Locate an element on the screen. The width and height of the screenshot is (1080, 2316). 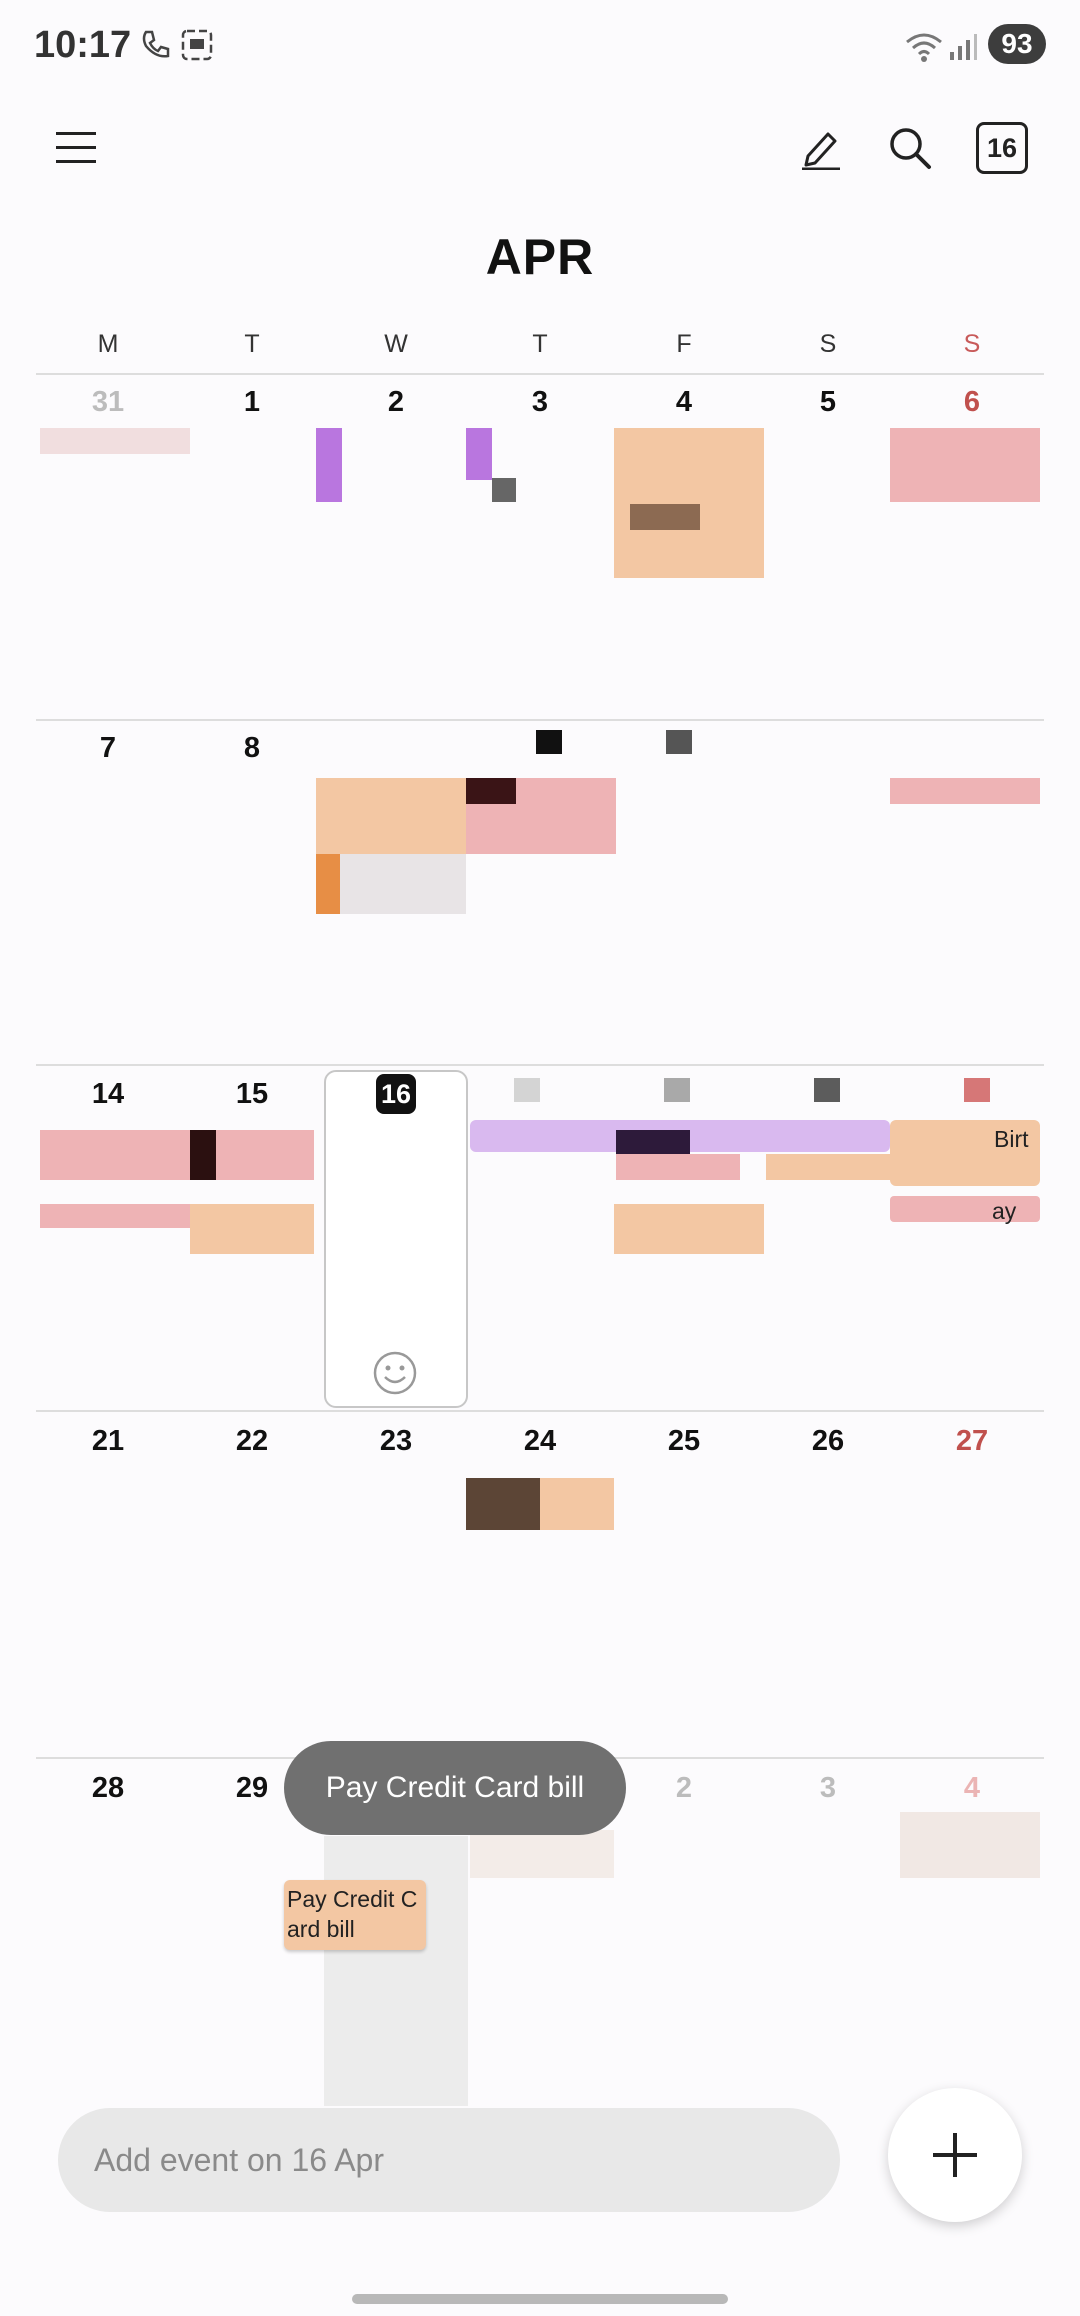
search-icon is located at coordinates (910, 148).